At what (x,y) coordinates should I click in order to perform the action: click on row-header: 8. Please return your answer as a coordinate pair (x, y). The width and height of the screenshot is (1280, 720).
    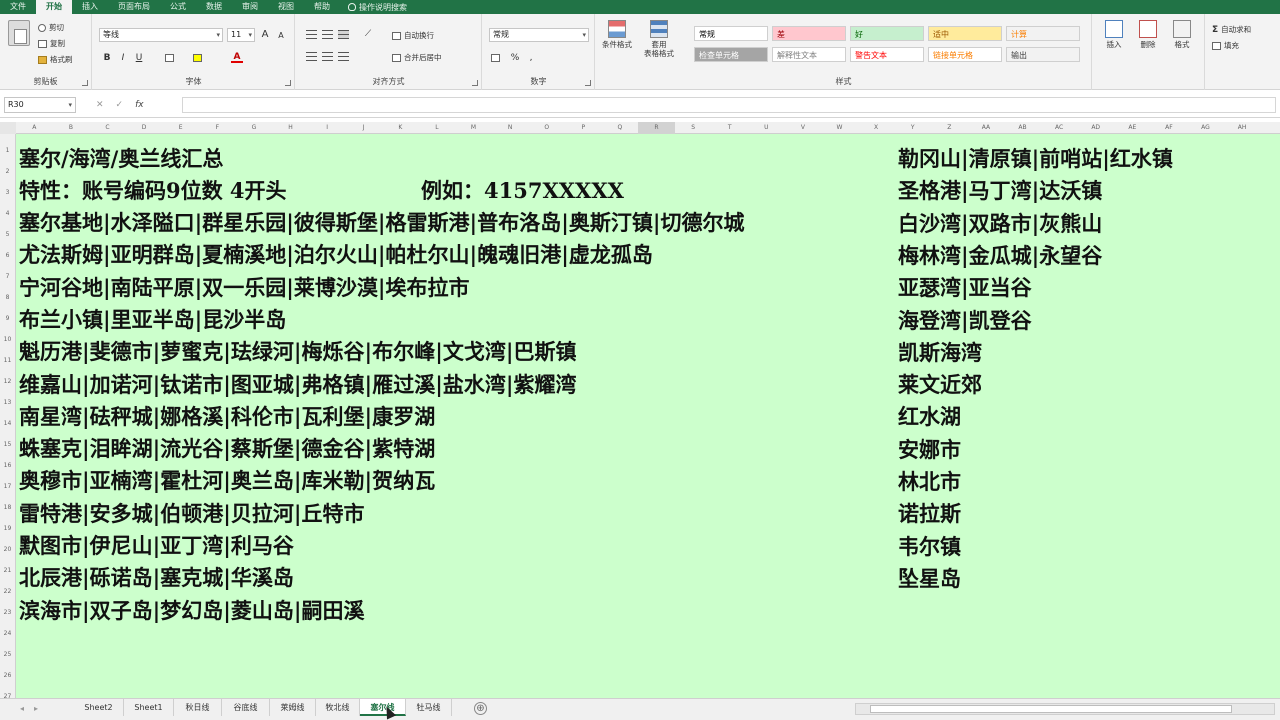
    Looking at the image, I should click on (7, 297).